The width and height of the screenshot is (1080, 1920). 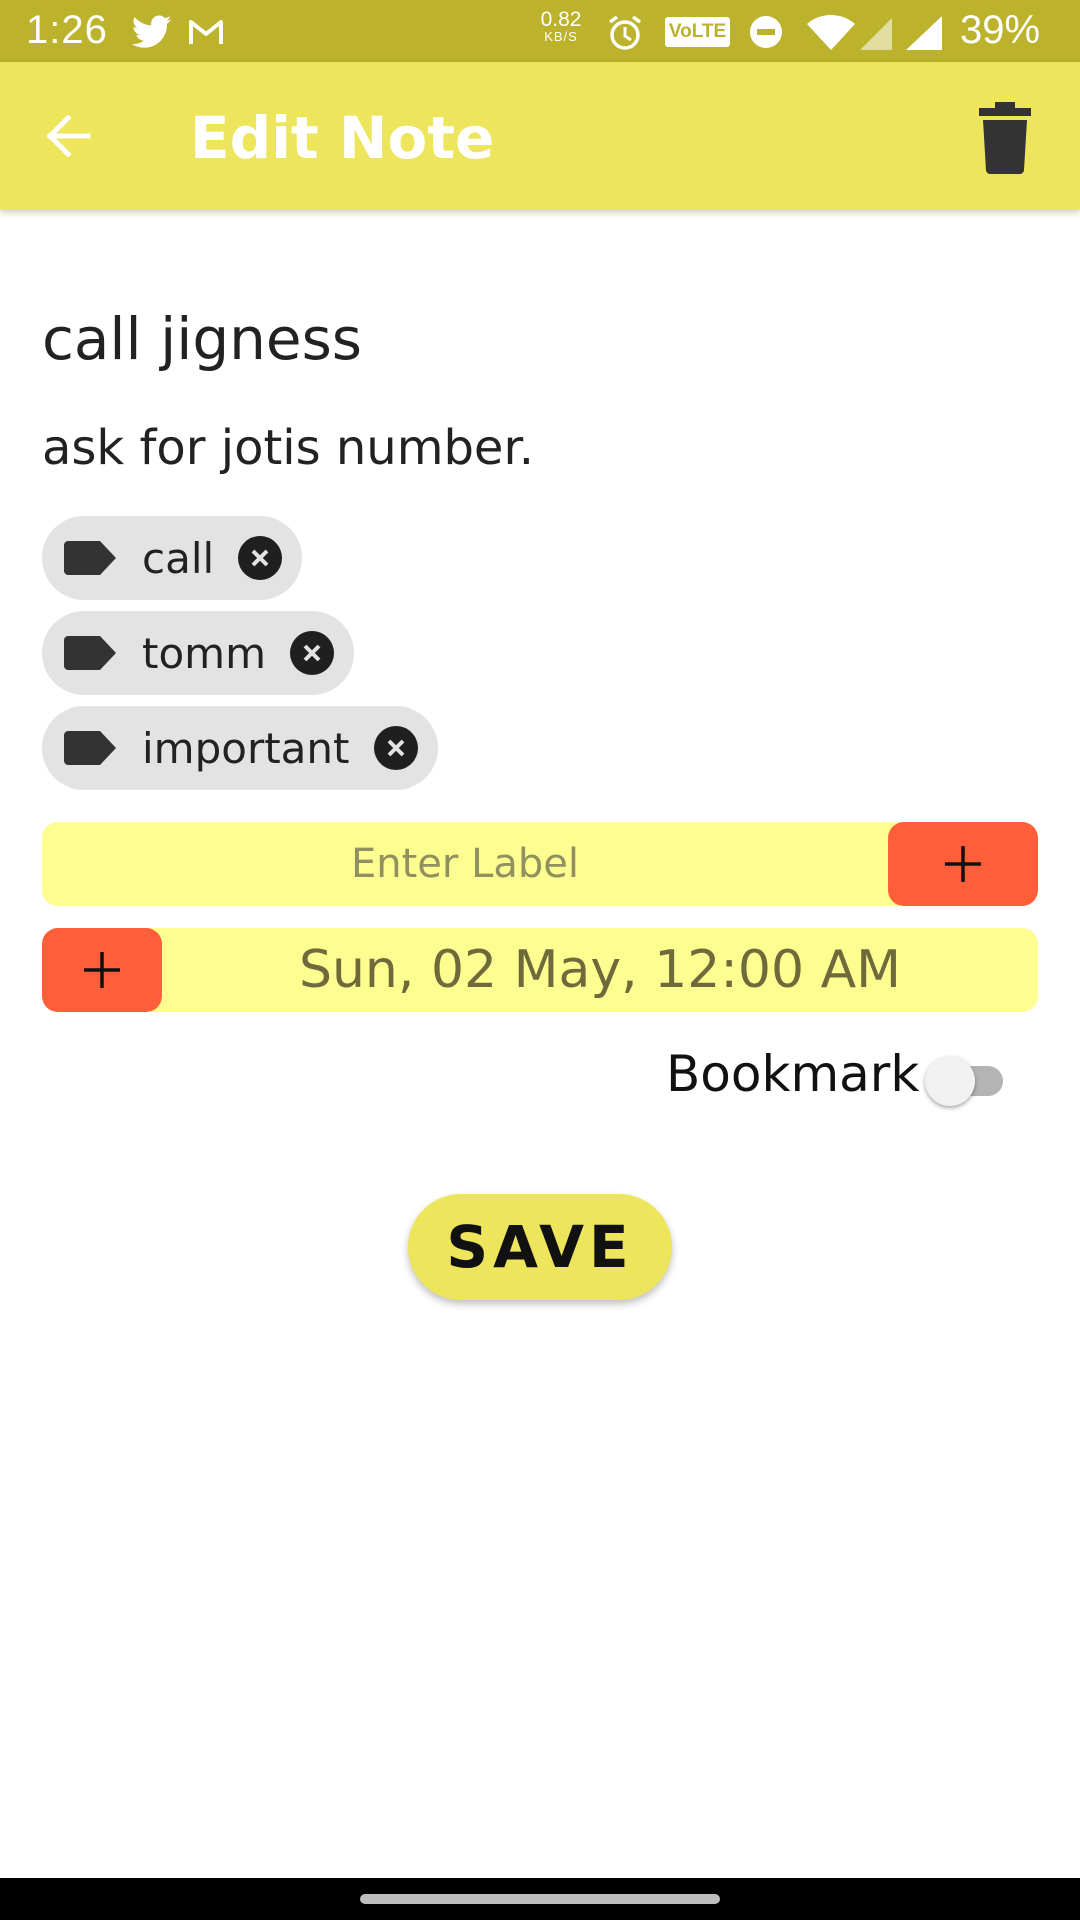 What do you see at coordinates (625, 32) in the screenshot?
I see `alarm-icon` at bounding box center [625, 32].